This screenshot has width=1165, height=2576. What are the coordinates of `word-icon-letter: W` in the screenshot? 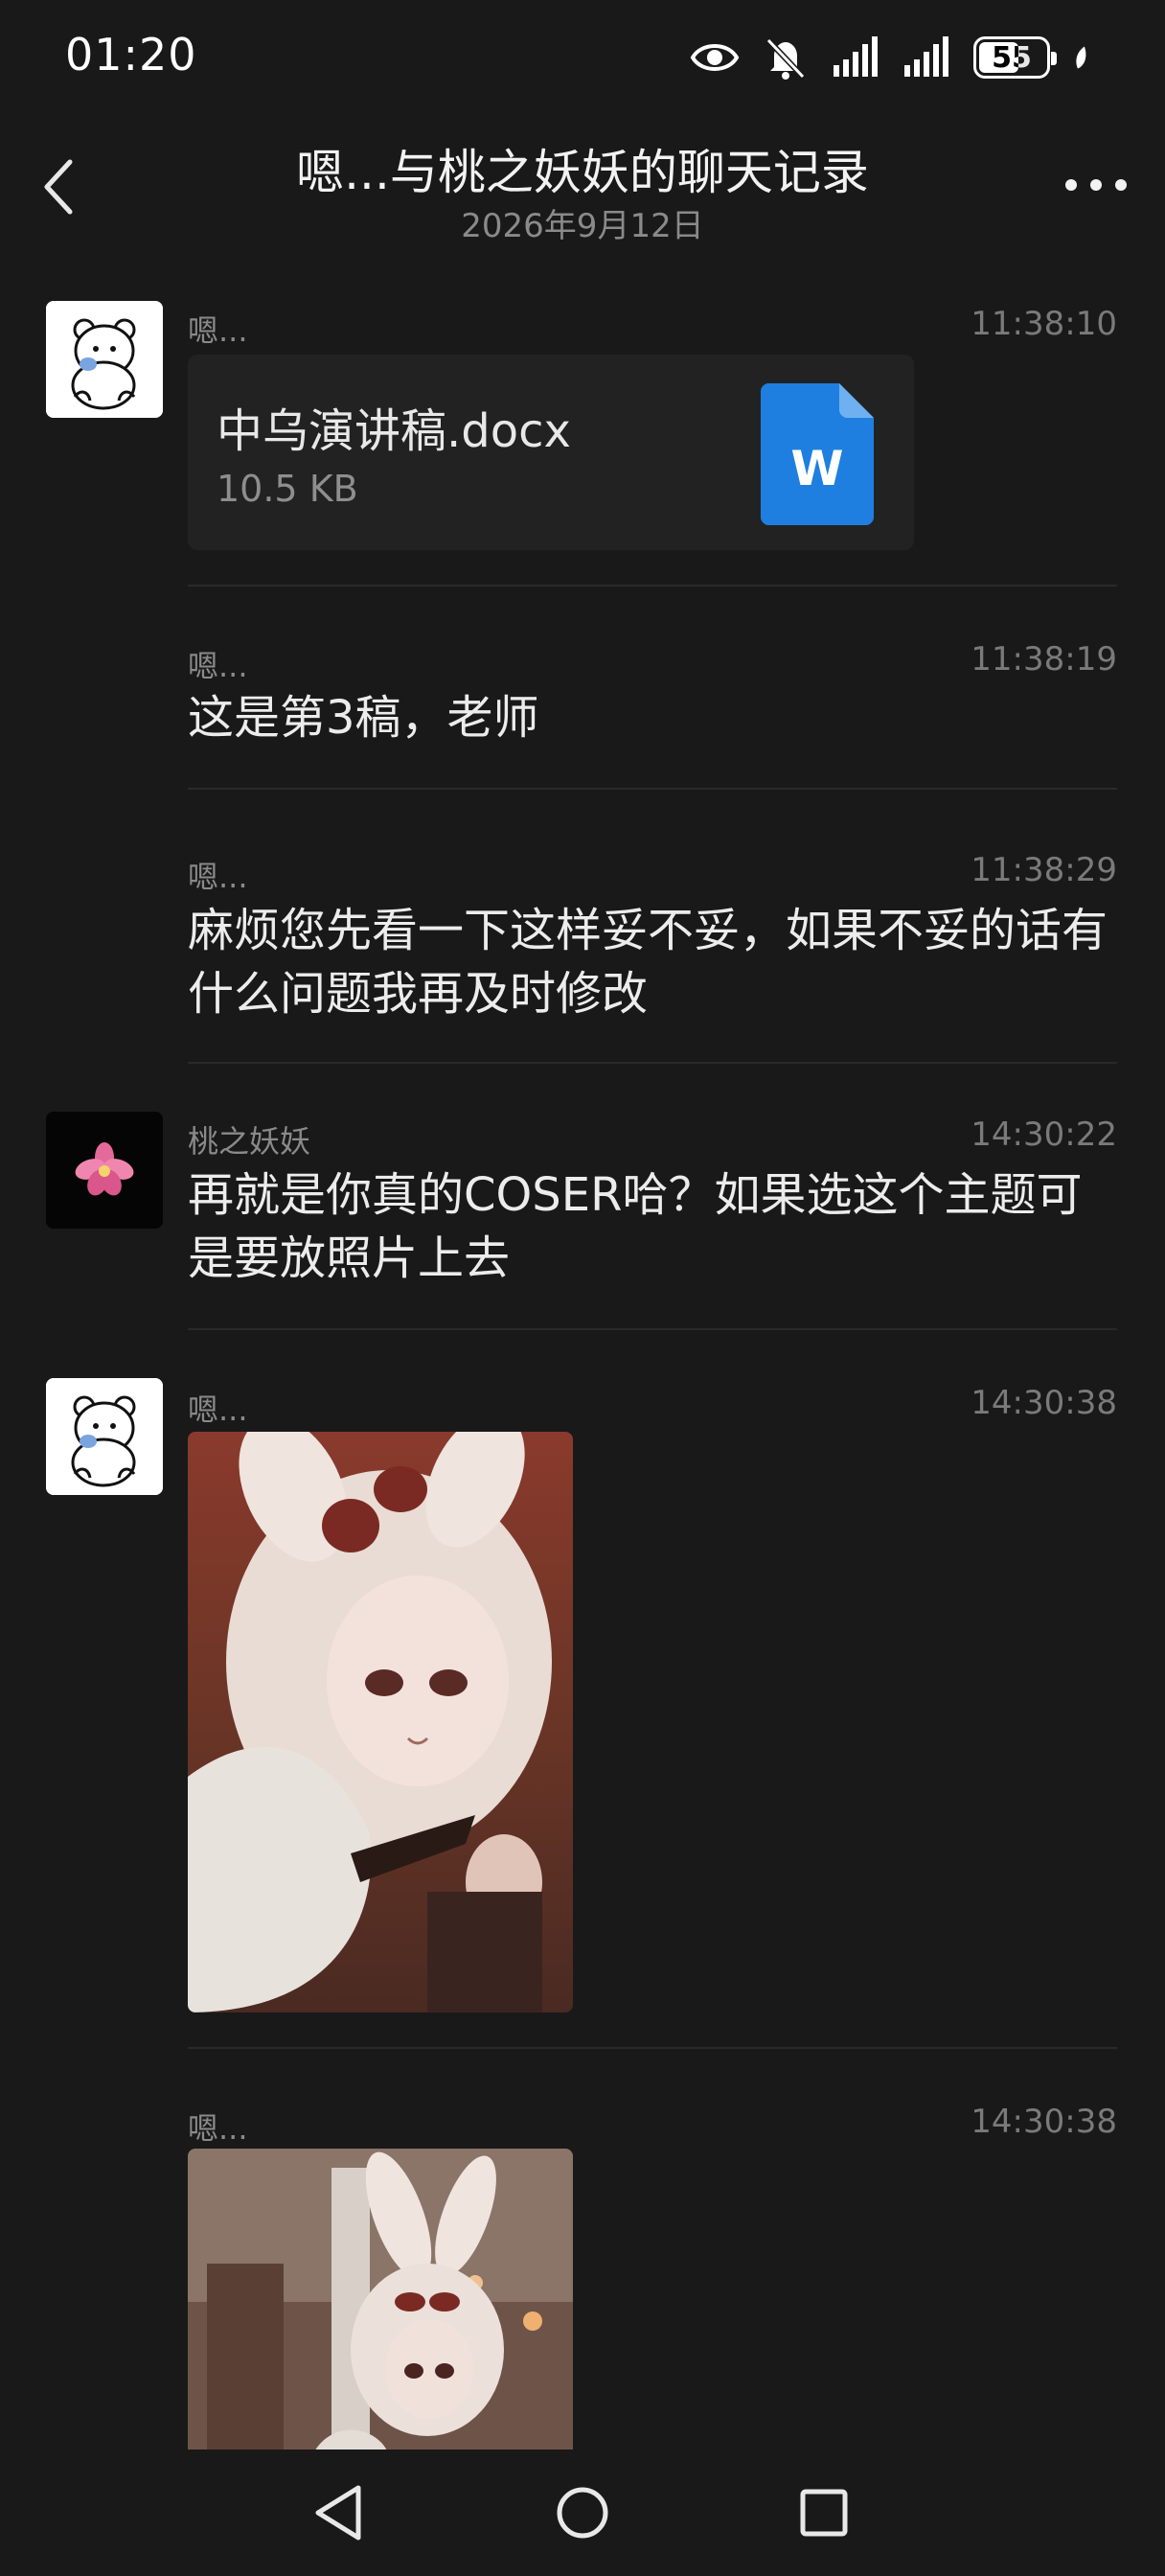 It's located at (817, 468).